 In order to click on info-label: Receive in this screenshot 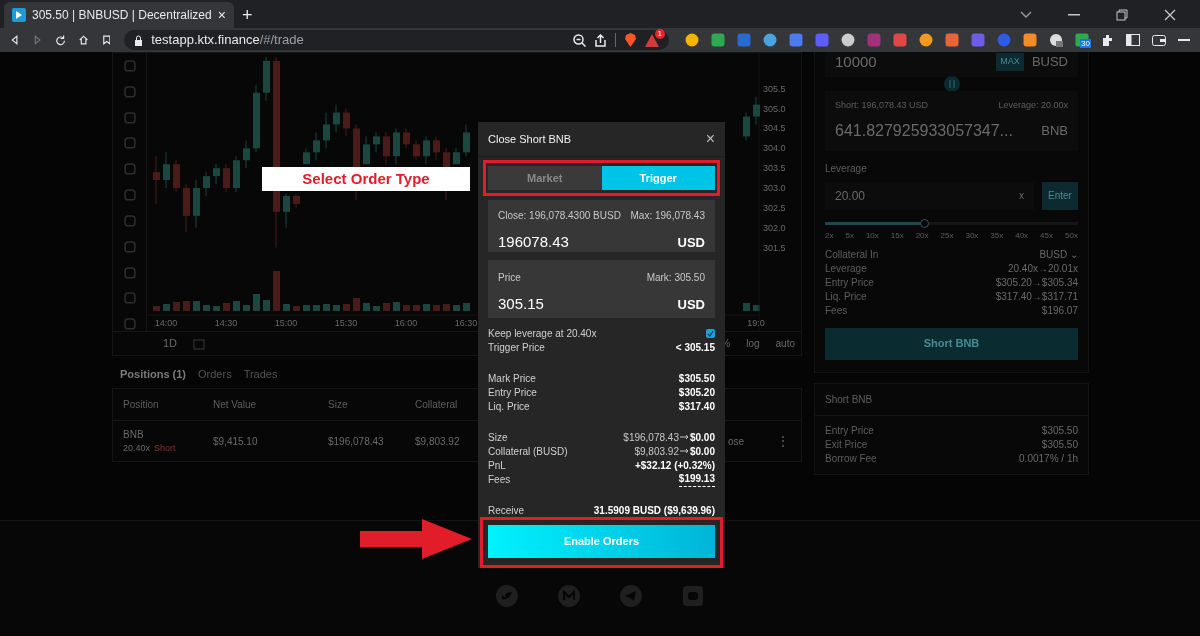, I will do `click(506, 510)`.